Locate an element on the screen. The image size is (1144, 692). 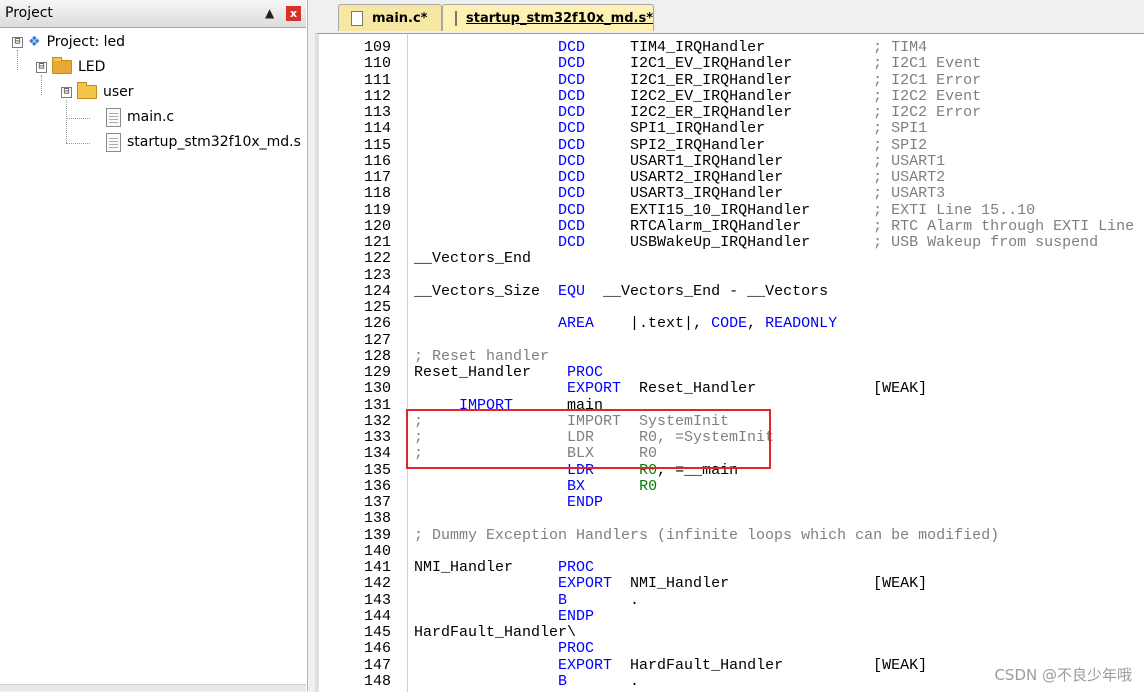
code-line: 130 EXPORT Reset_Handler [WEAK] is located at coordinates (731, 389).